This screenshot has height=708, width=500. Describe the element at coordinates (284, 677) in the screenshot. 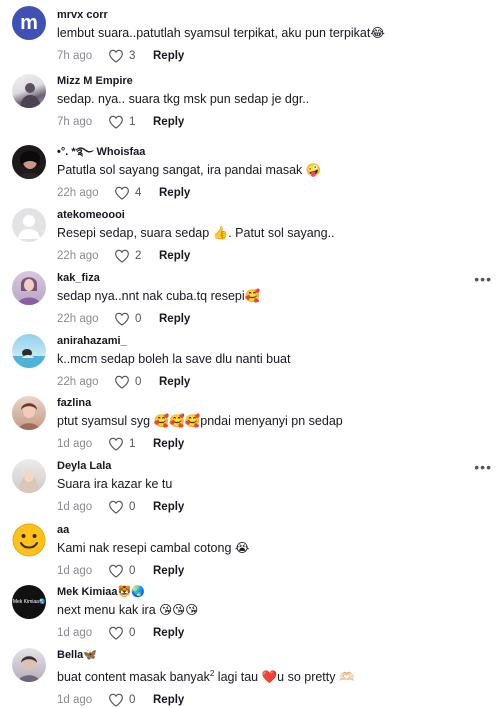

I see `comment-text-part: lagi tau ❤️u so pretty 🫶🏻` at that location.